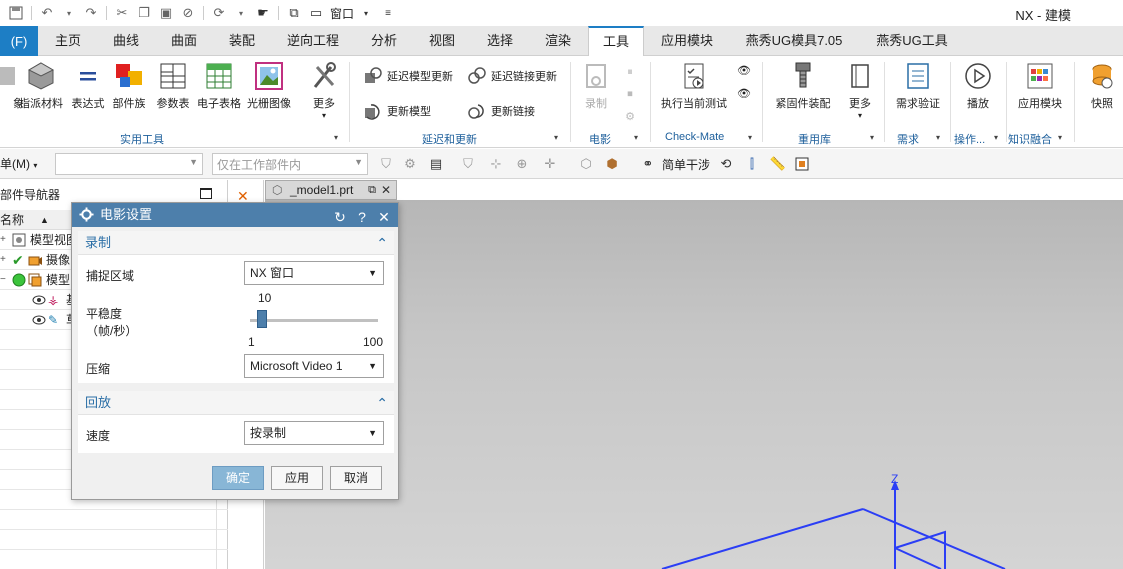 The width and height of the screenshot is (1123, 569). I want to click on clip-icon: ⫿, so click(752, 164).